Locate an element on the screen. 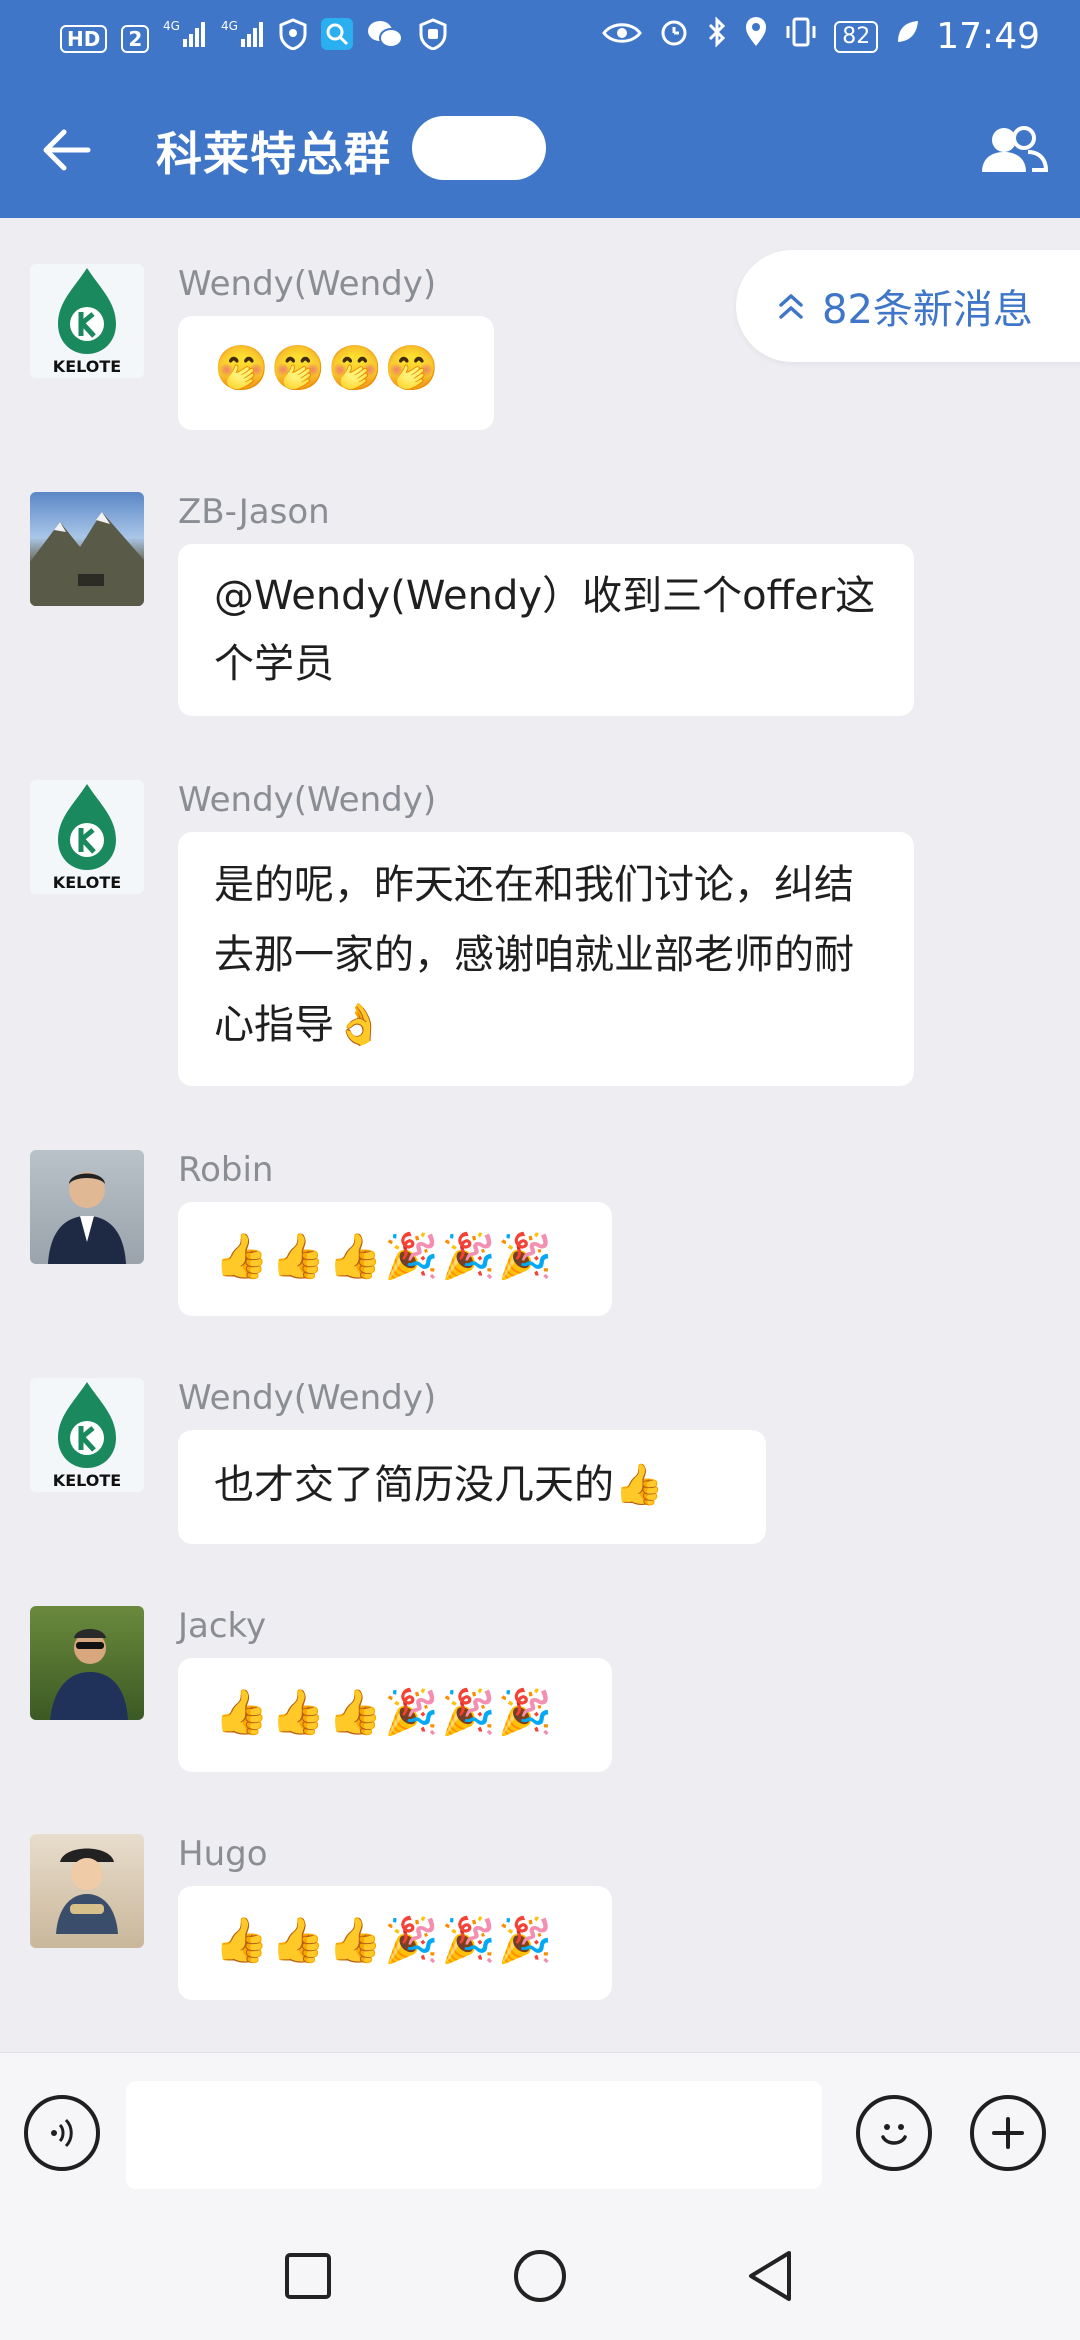 The image size is (1080, 2340). more-actions-button is located at coordinates (1008, 2133).